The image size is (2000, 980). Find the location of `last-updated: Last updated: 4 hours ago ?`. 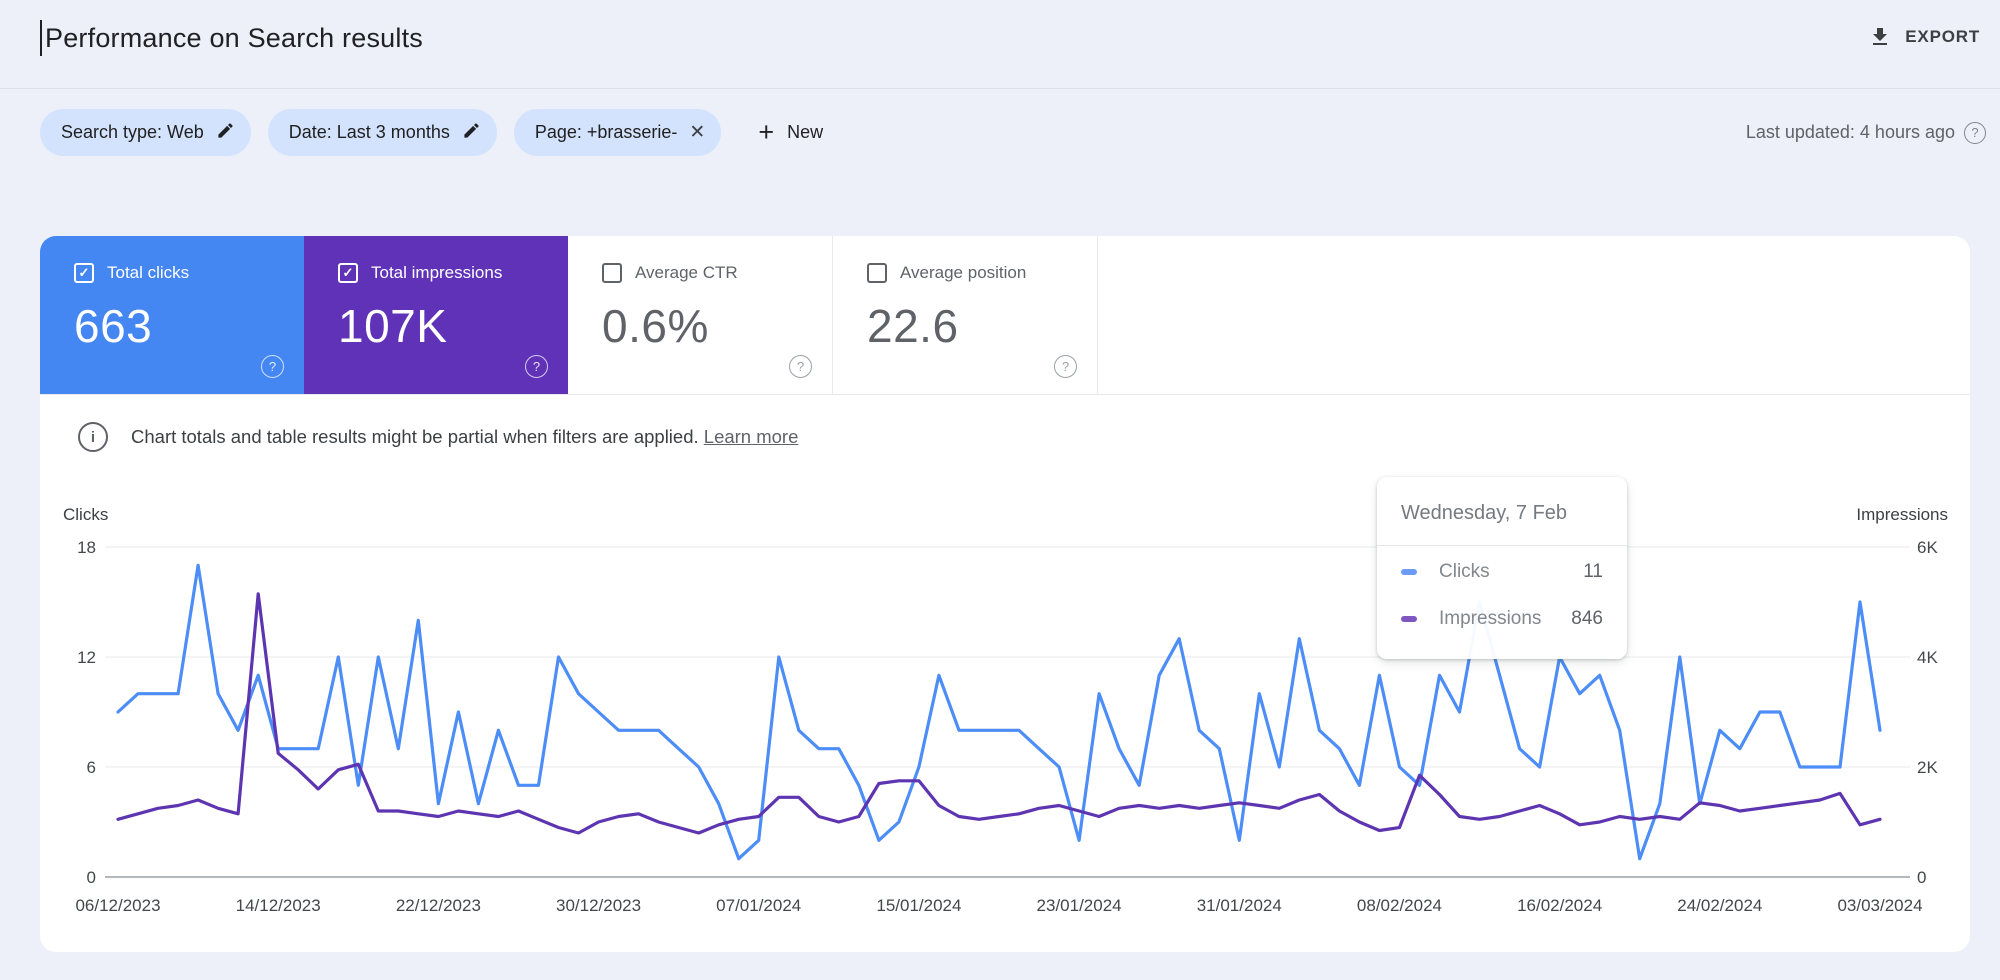

last-updated: Last updated: 4 hours ago ? is located at coordinates (1865, 132).